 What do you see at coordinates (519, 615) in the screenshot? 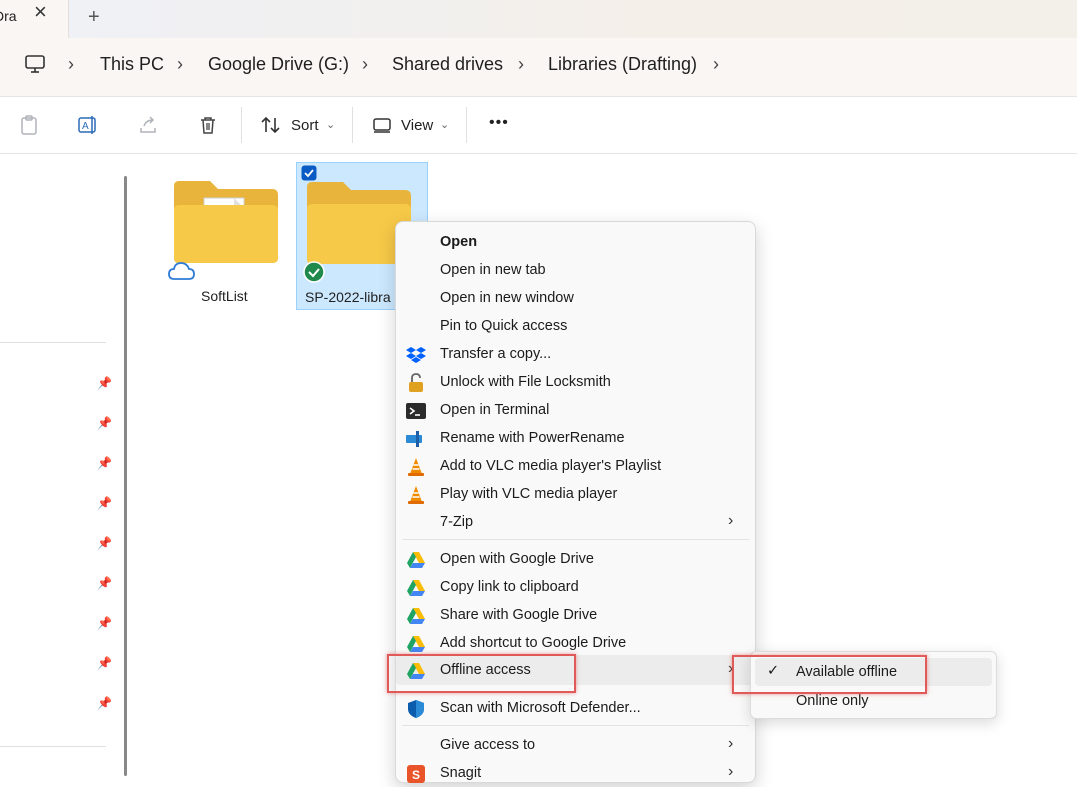
I see `menu-item-label: Share with Google Drive` at bounding box center [519, 615].